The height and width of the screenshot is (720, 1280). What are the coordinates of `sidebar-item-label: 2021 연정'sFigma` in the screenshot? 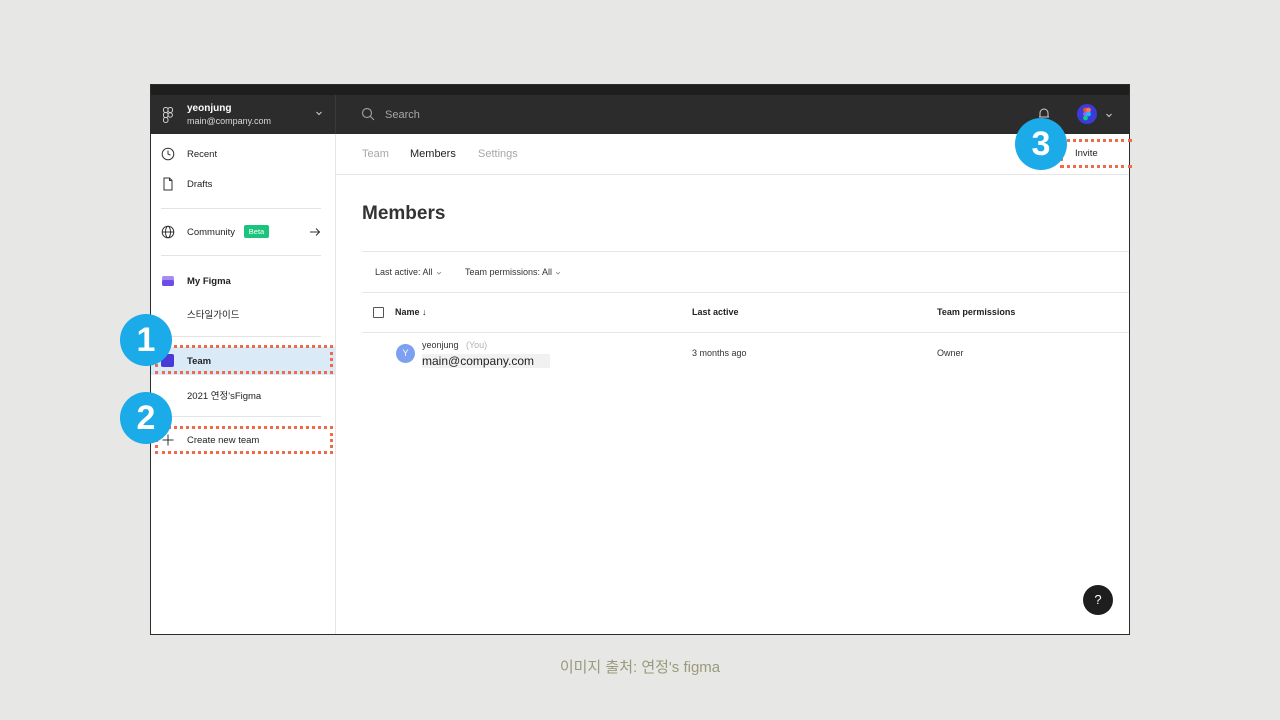 It's located at (224, 396).